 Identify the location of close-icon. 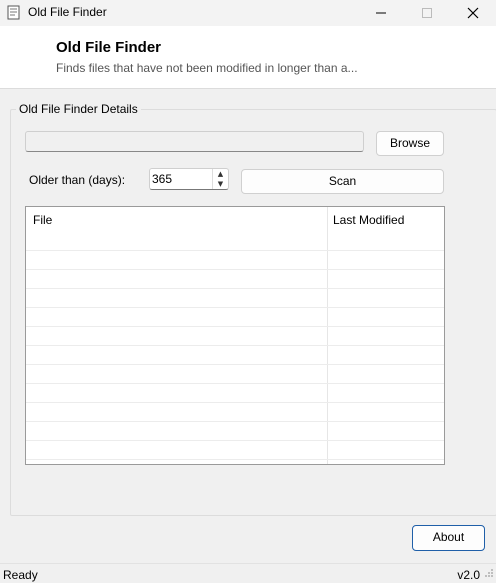
(473, 13).